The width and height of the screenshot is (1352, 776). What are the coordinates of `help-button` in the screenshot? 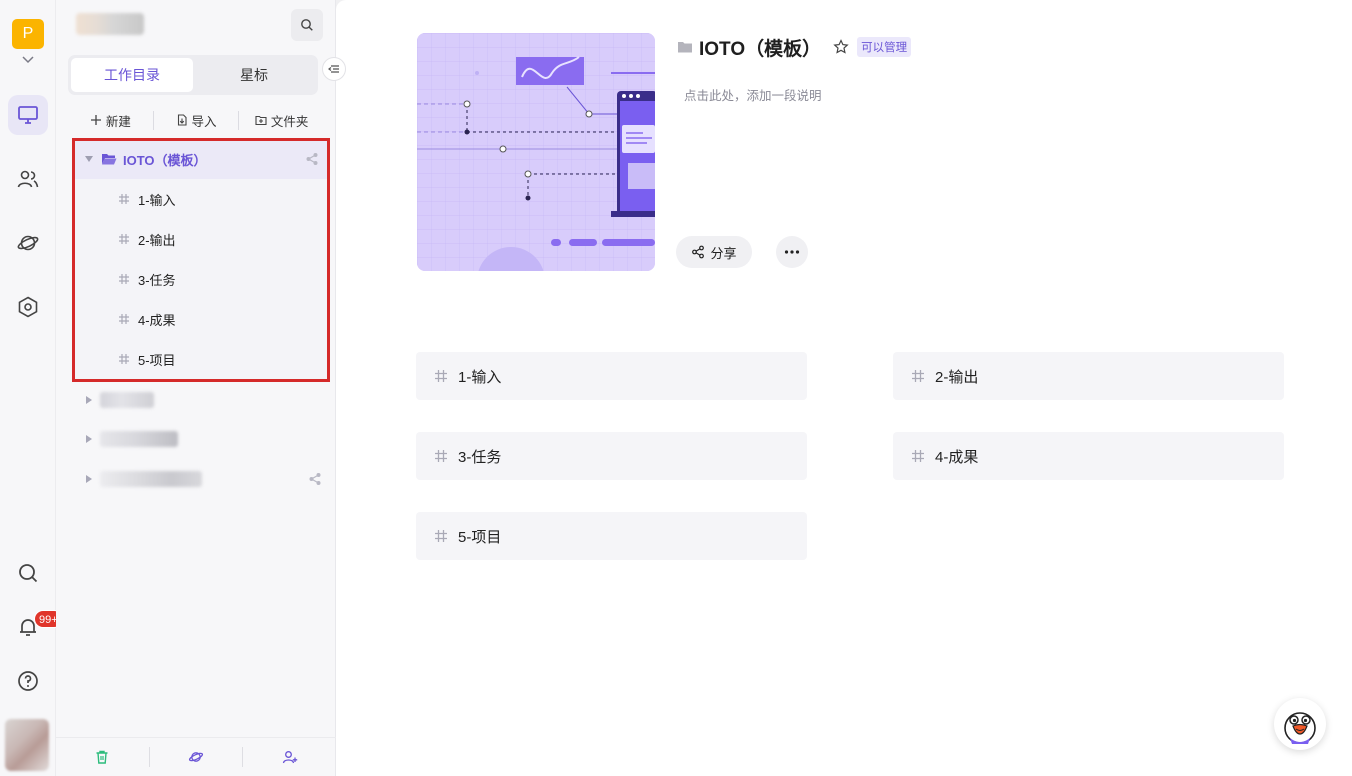 It's located at (28, 681).